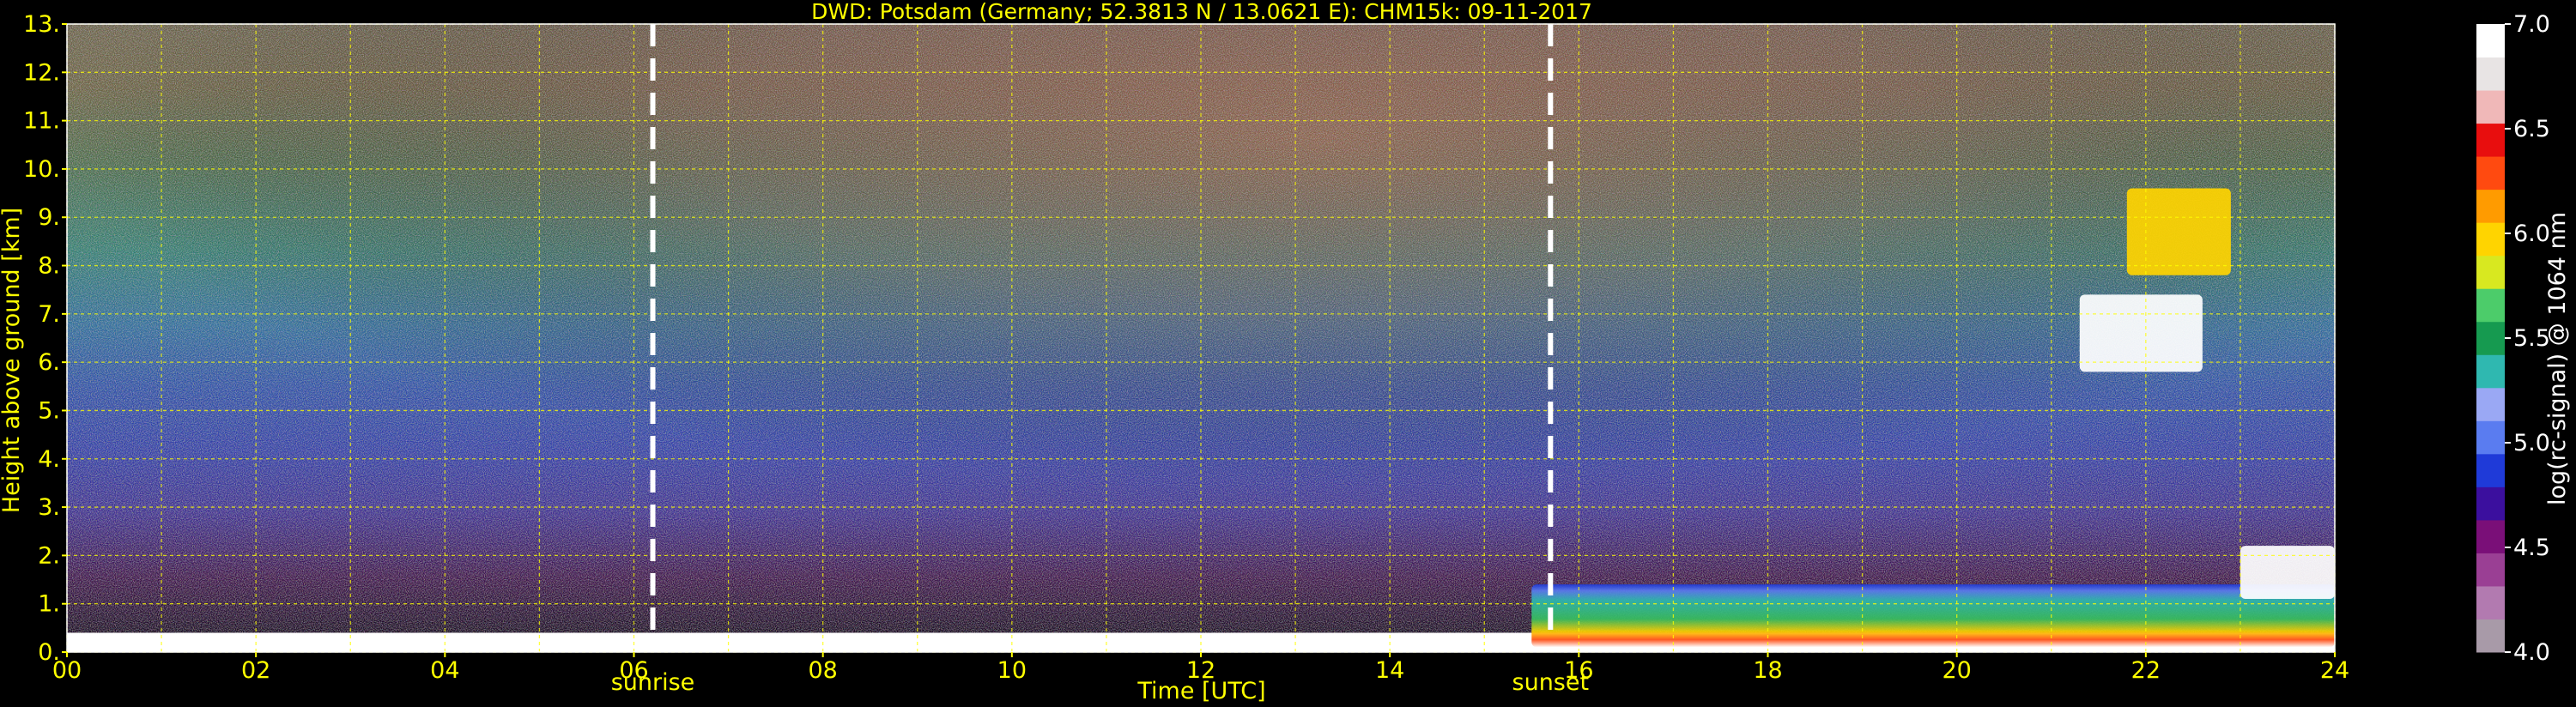 This screenshot has width=2576, height=707. Describe the element at coordinates (2141, 333) in the screenshot. I see `feature-cloud` at that location.